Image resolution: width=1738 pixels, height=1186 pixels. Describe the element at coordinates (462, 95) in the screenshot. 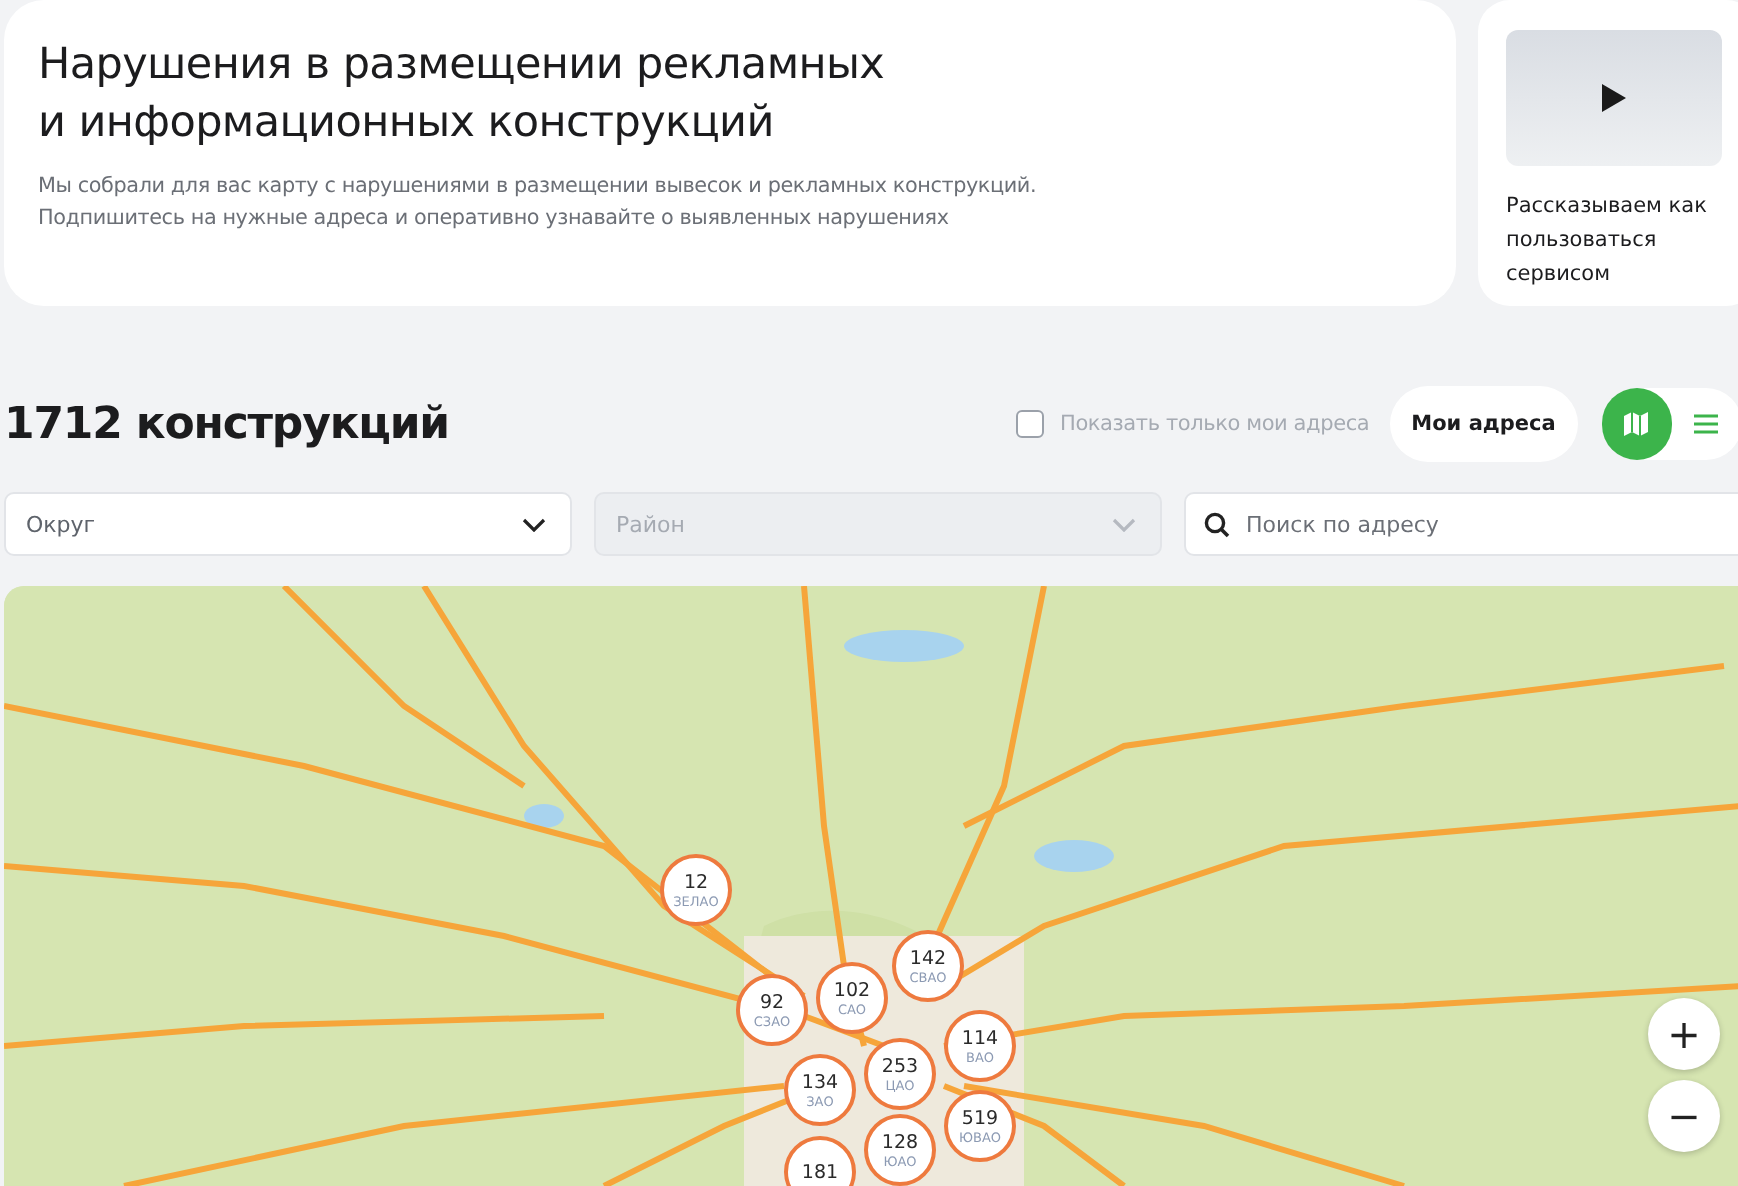

I see `page-title: Нарушения в размещении рекламных и информационных конструкций` at that location.